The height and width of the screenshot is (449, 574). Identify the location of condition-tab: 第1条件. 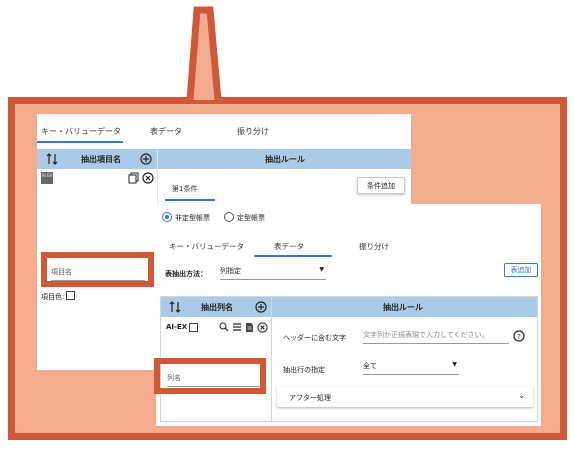
(184, 189).